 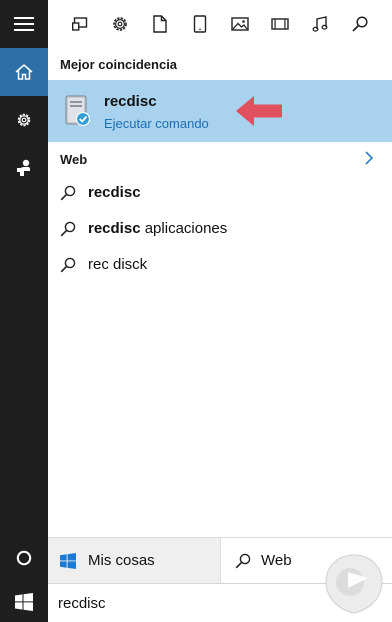 What do you see at coordinates (130, 101) in the screenshot?
I see `best-match-title: recdisc` at bounding box center [130, 101].